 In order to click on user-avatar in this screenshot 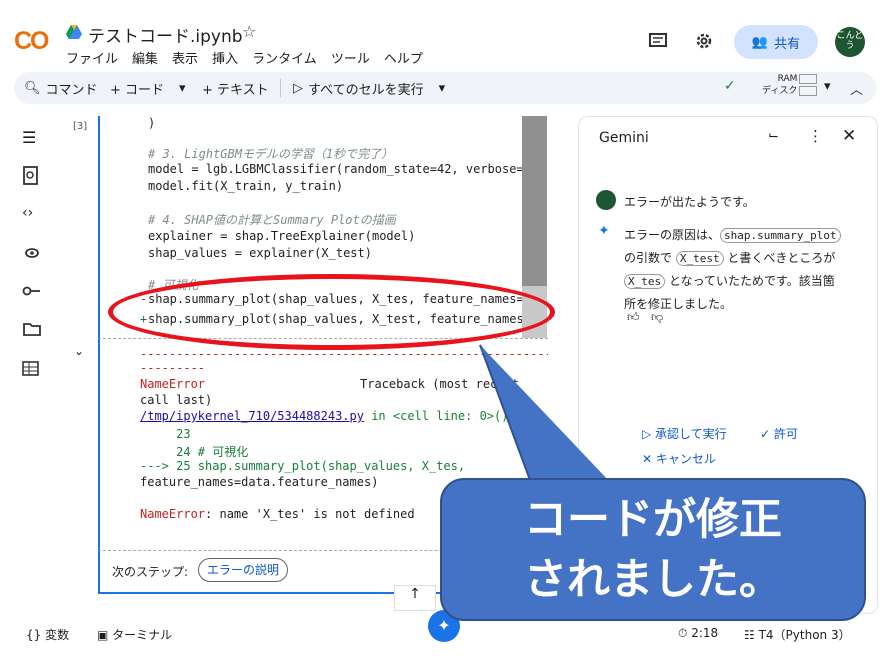, I will do `click(606, 200)`.